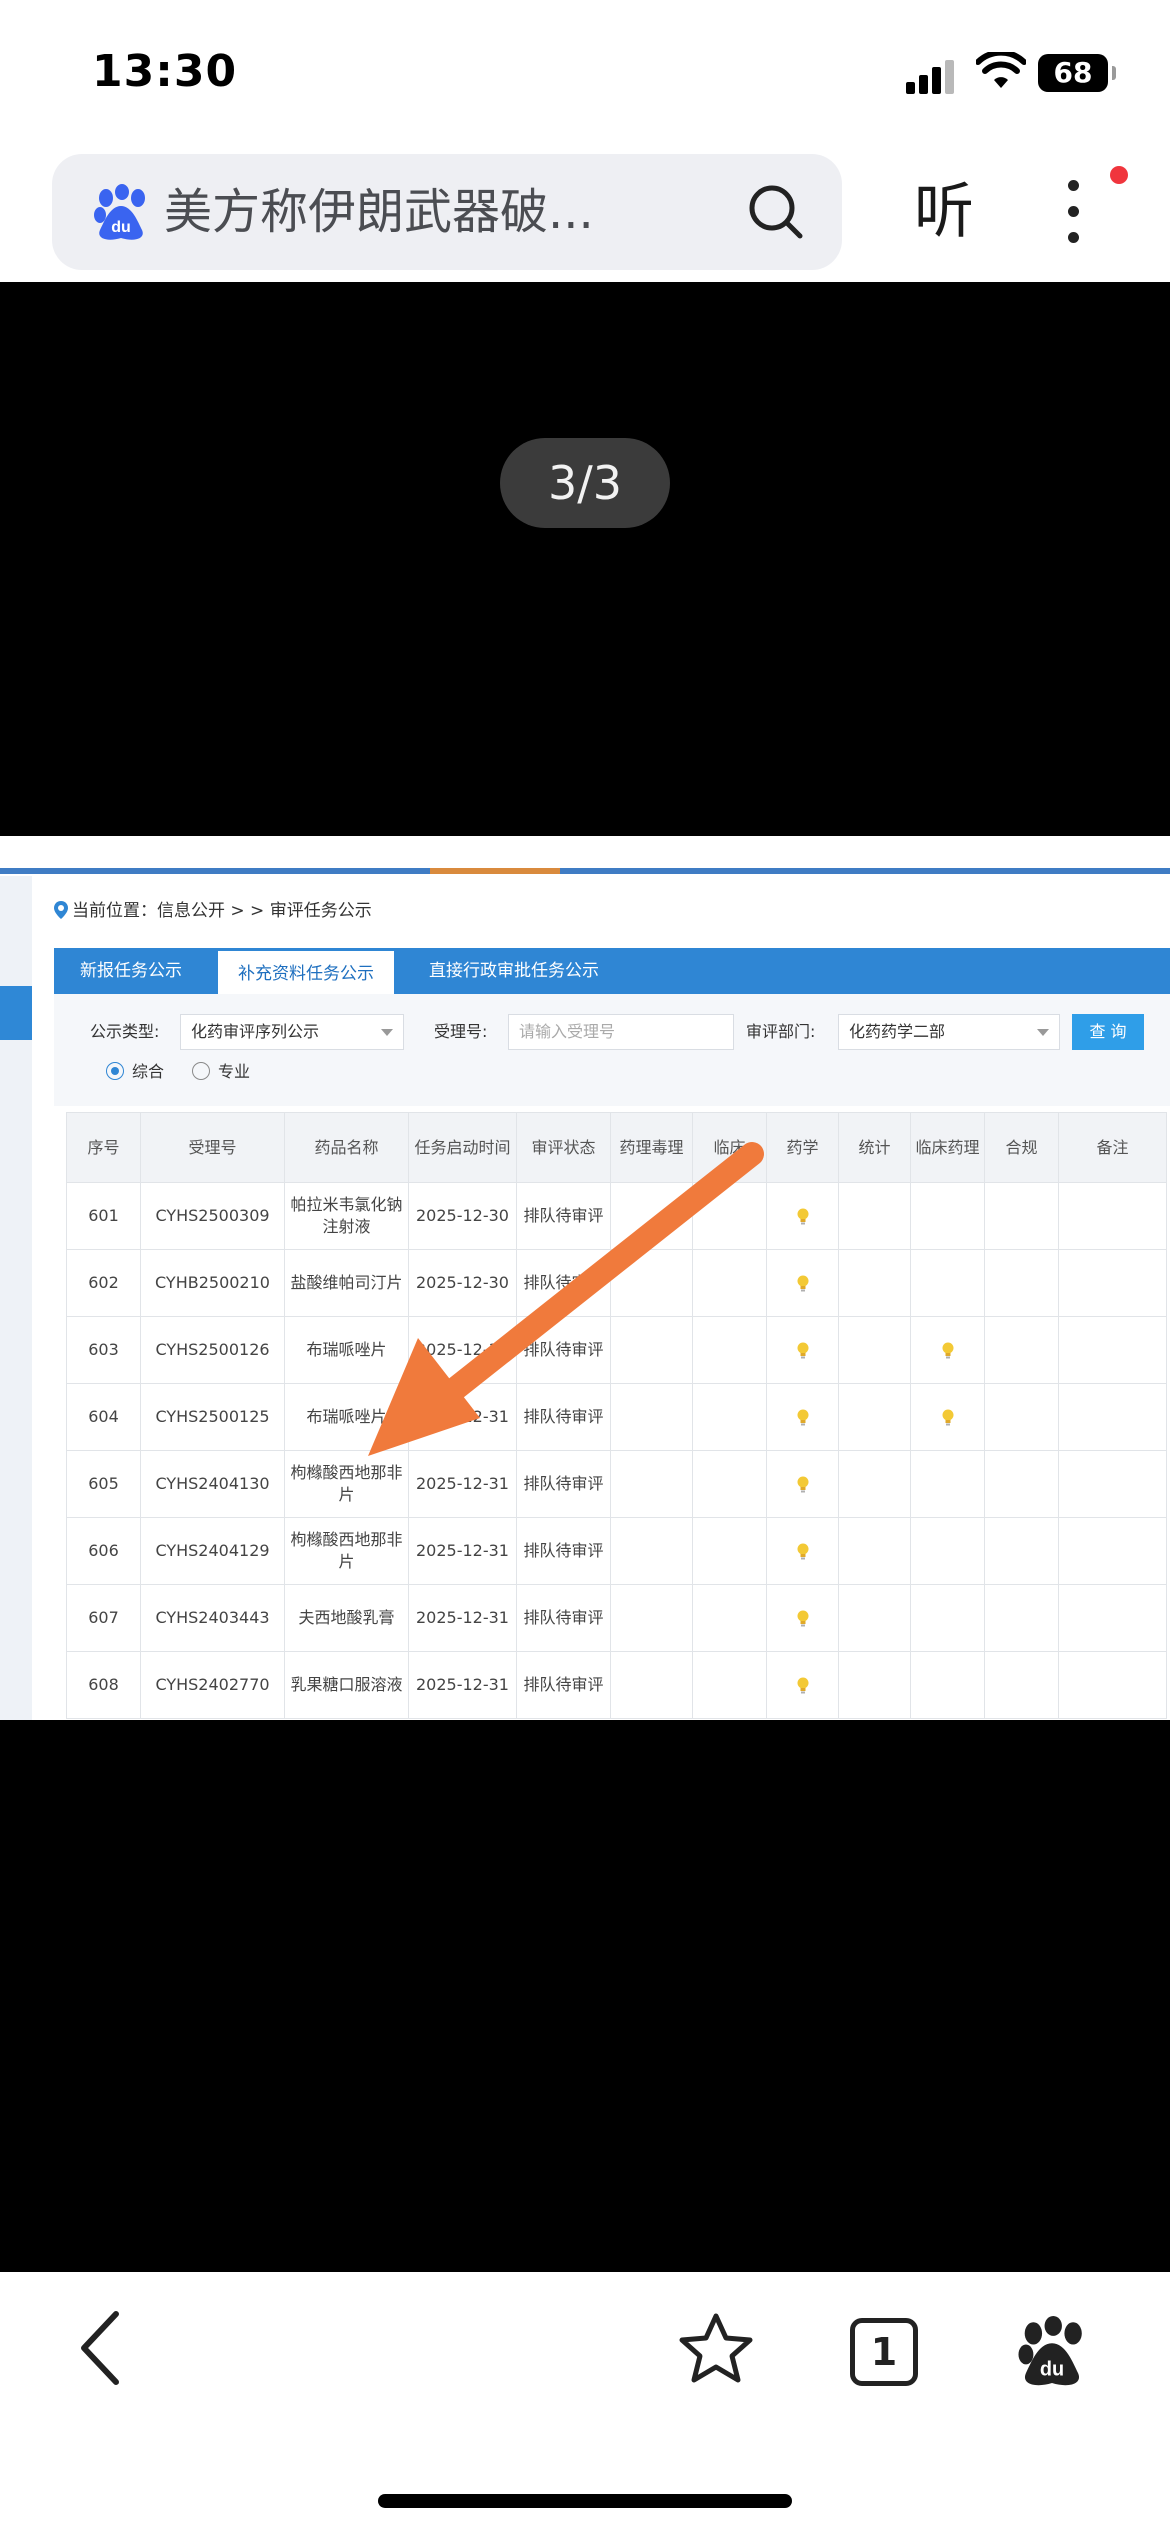 The height and width of the screenshot is (2532, 1170). Describe the element at coordinates (585, 2501) in the screenshot. I see `home-indicator` at that location.